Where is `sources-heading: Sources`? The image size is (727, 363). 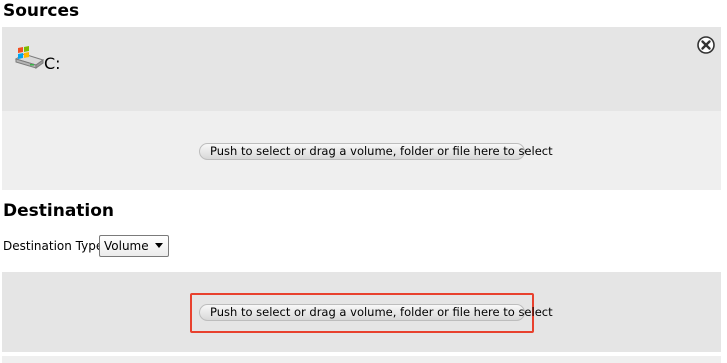 sources-heading: Sources is located at coordinates (41, 11).